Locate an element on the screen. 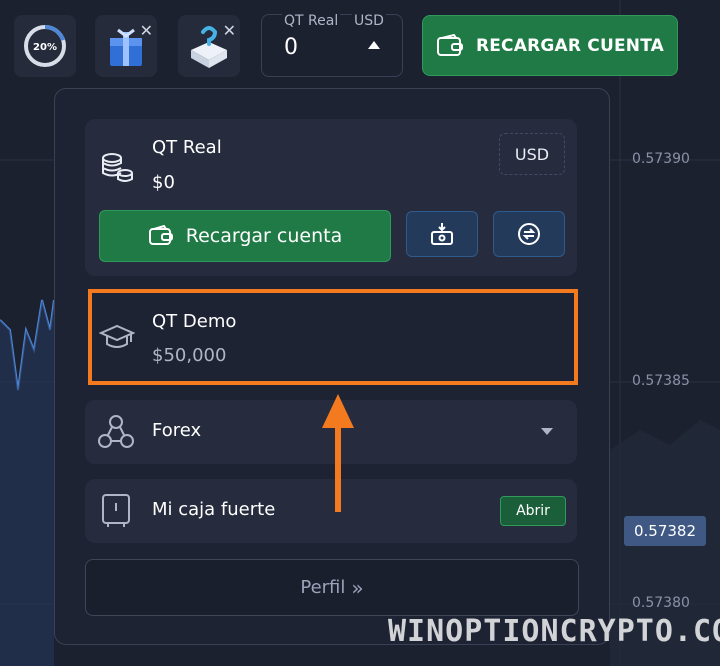 Image resolution: width=720 pixels, height=666 pixels. exchange-icon is located at coordinates (529, 234).